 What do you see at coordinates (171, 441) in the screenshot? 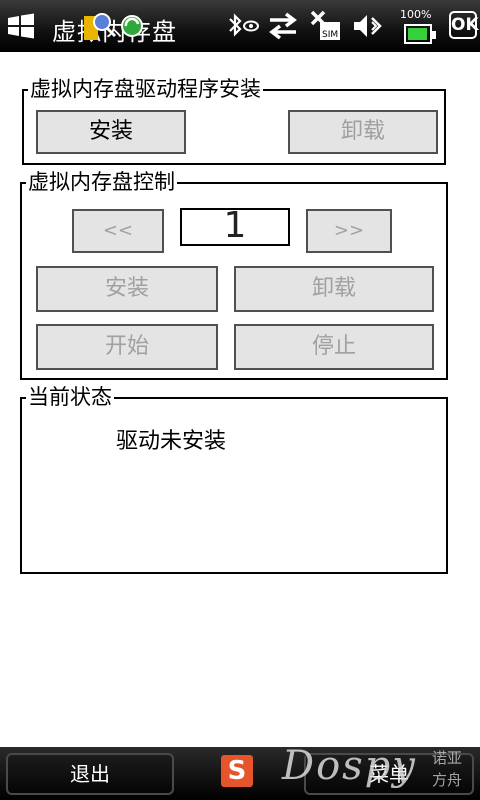
I see `status-message: 驱动未安装` at bounding box center [171, 441].